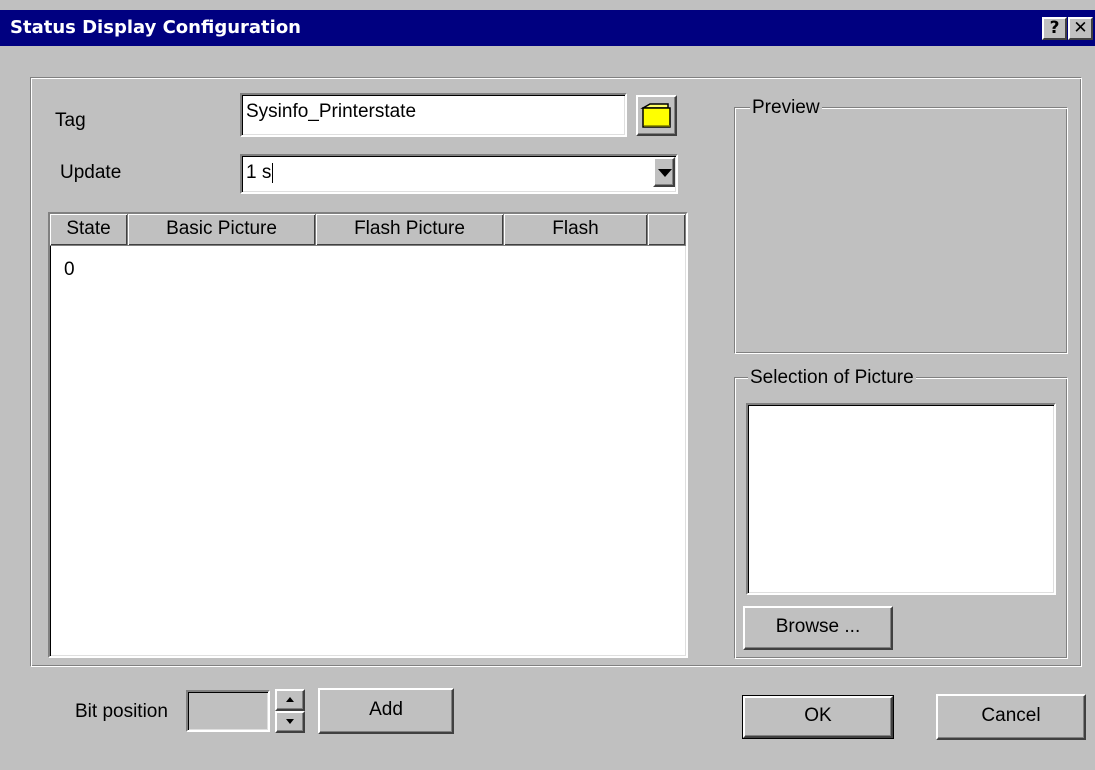 The height and width of the screenshot is (770, 1095). I want to click on text-cursor, so click(273, 172).